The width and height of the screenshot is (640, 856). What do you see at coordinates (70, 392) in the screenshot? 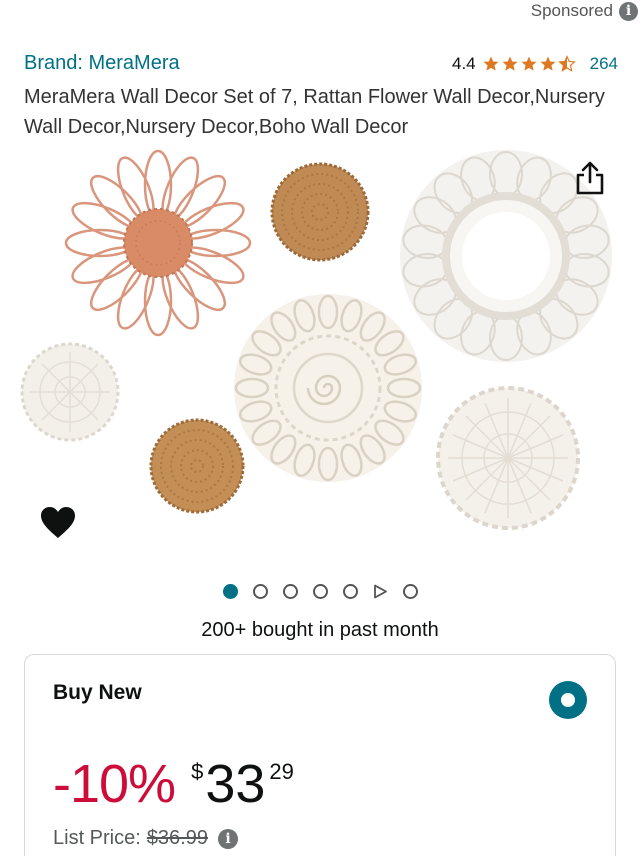
I see `white-woven-disc-image` at bounding box center [70, 392].